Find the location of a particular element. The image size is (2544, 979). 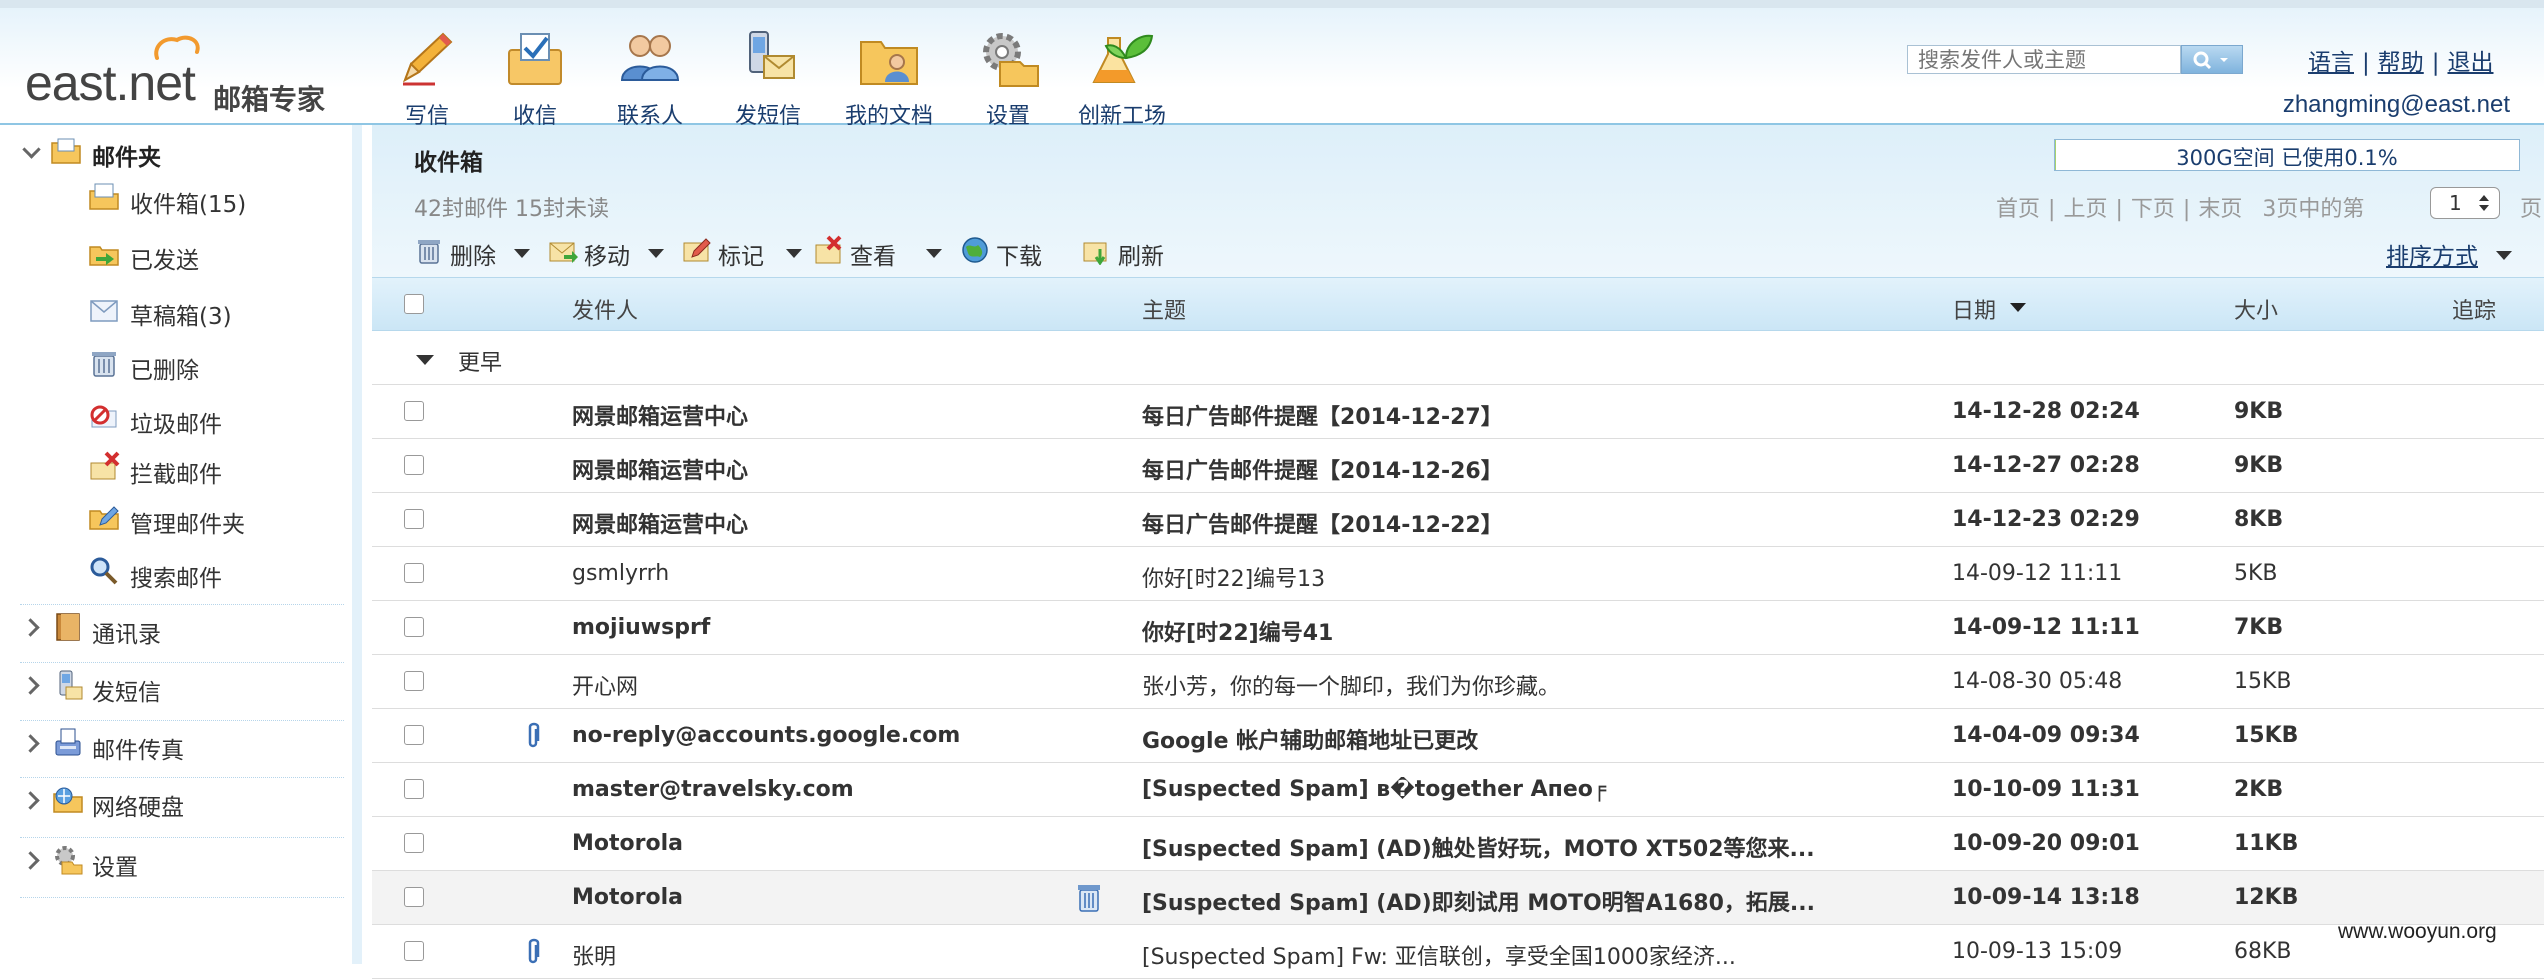

sidebar-item-spam: 垃圾邮件 is located at coordinates (216, 421).